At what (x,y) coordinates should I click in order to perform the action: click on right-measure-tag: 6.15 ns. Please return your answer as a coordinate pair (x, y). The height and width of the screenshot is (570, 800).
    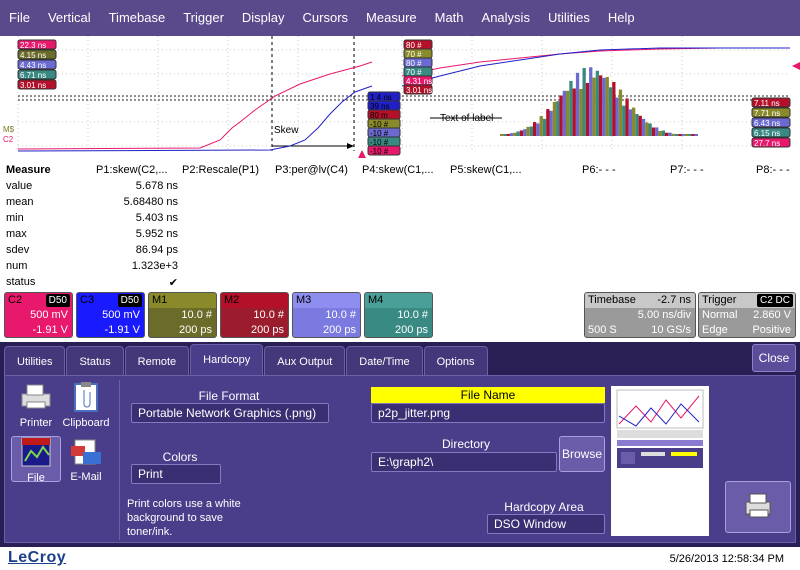
    Looking at the image, I should click on (771, 132).